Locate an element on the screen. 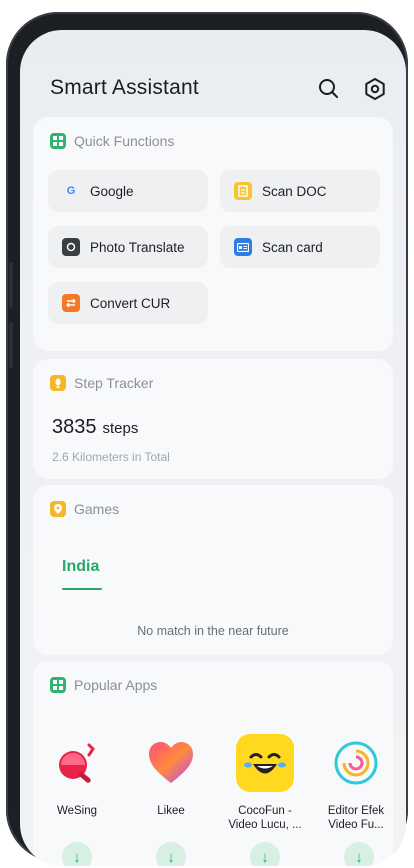  step-count: 3835 steps is located at coordinates (95, 427).